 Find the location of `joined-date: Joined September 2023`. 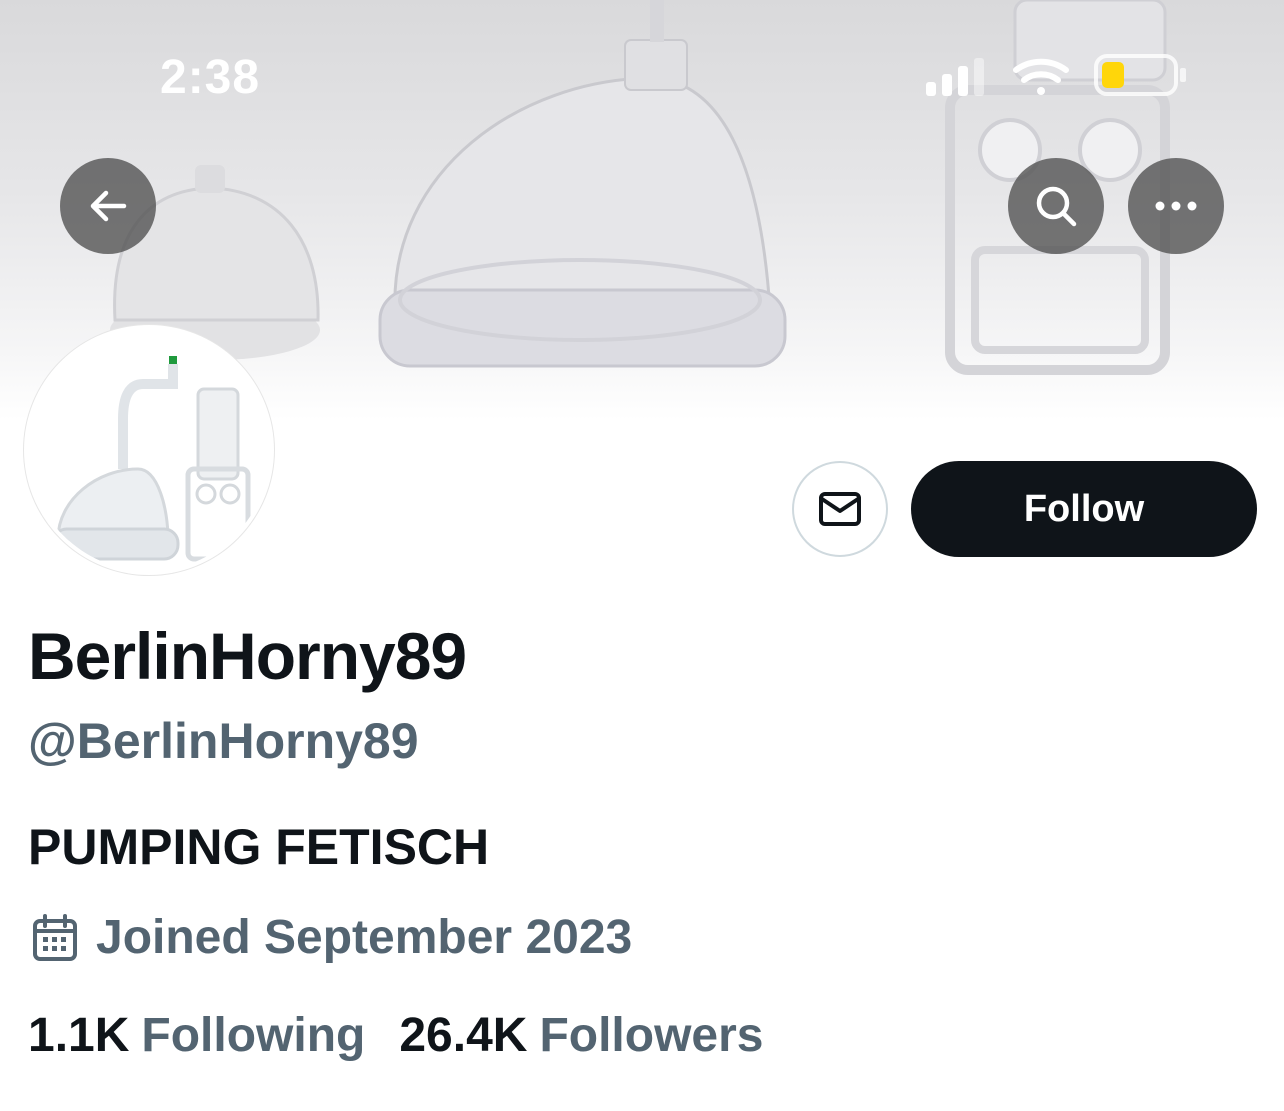

joined-date: Joined September 2023 is located at coordinates (332, 937).